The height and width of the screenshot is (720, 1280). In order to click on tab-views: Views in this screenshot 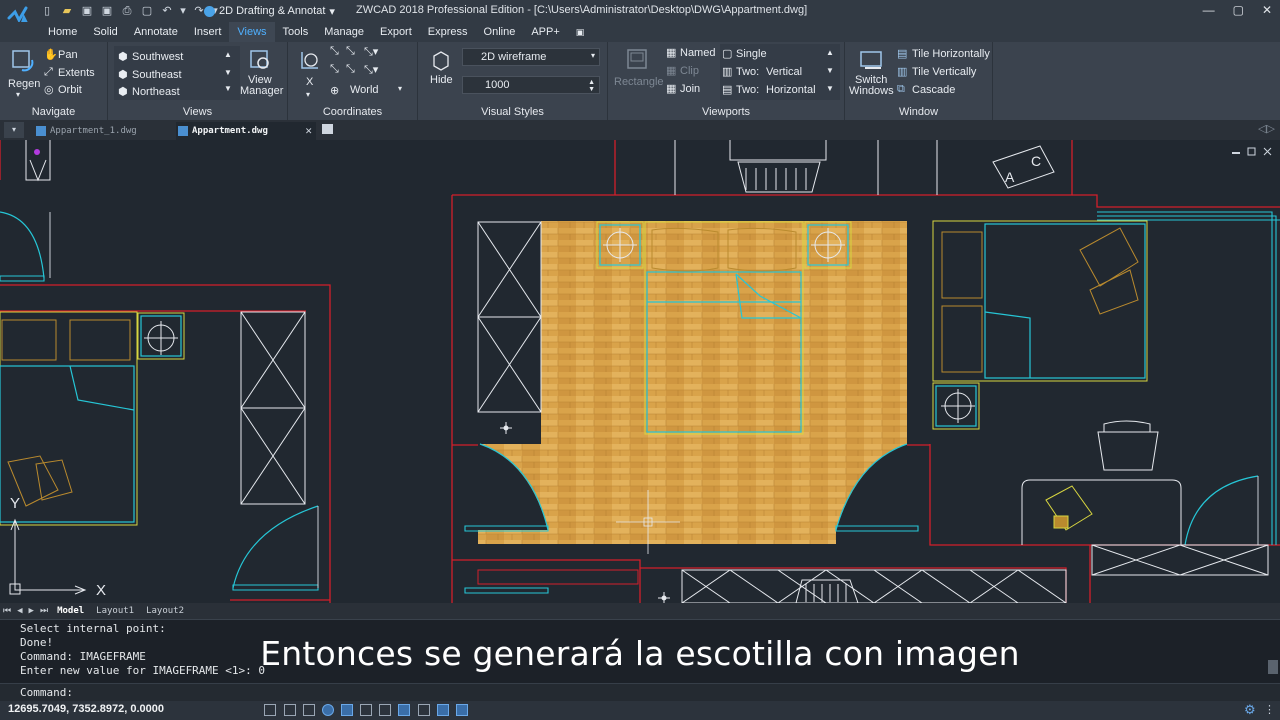, I will do `click(252, 32)`.